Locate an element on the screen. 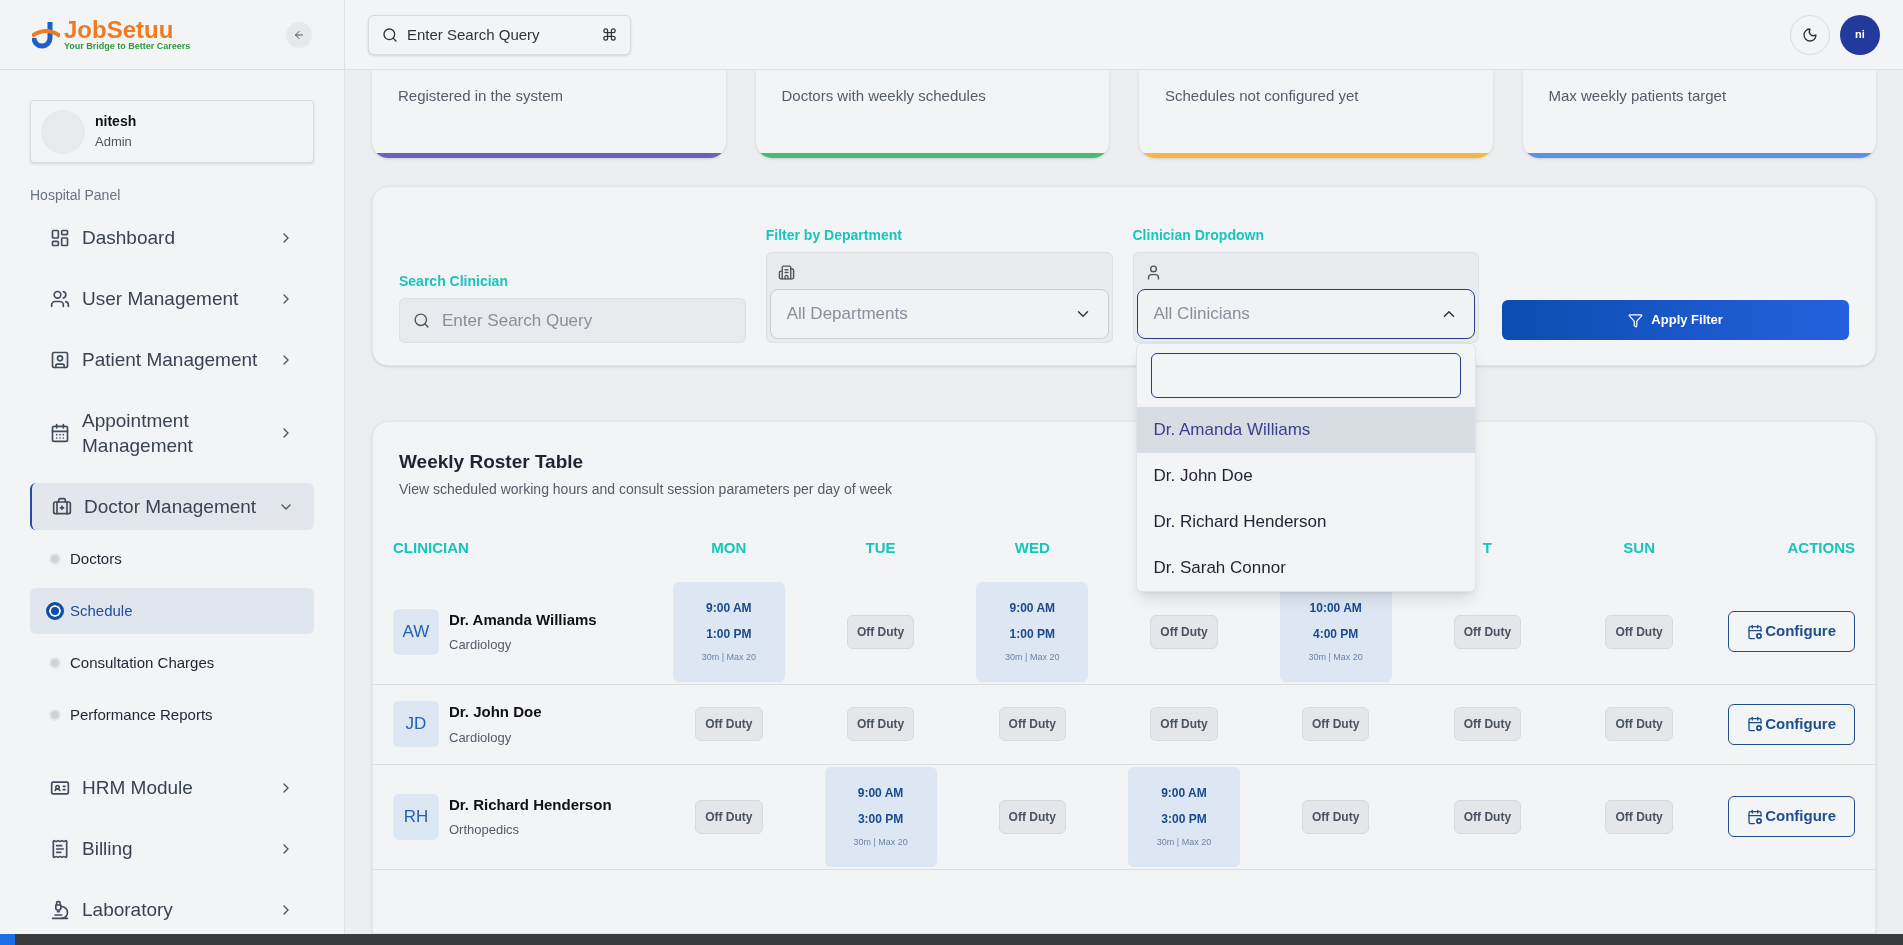  search-field: Enter Search Query is located at coordinates (499, 34).